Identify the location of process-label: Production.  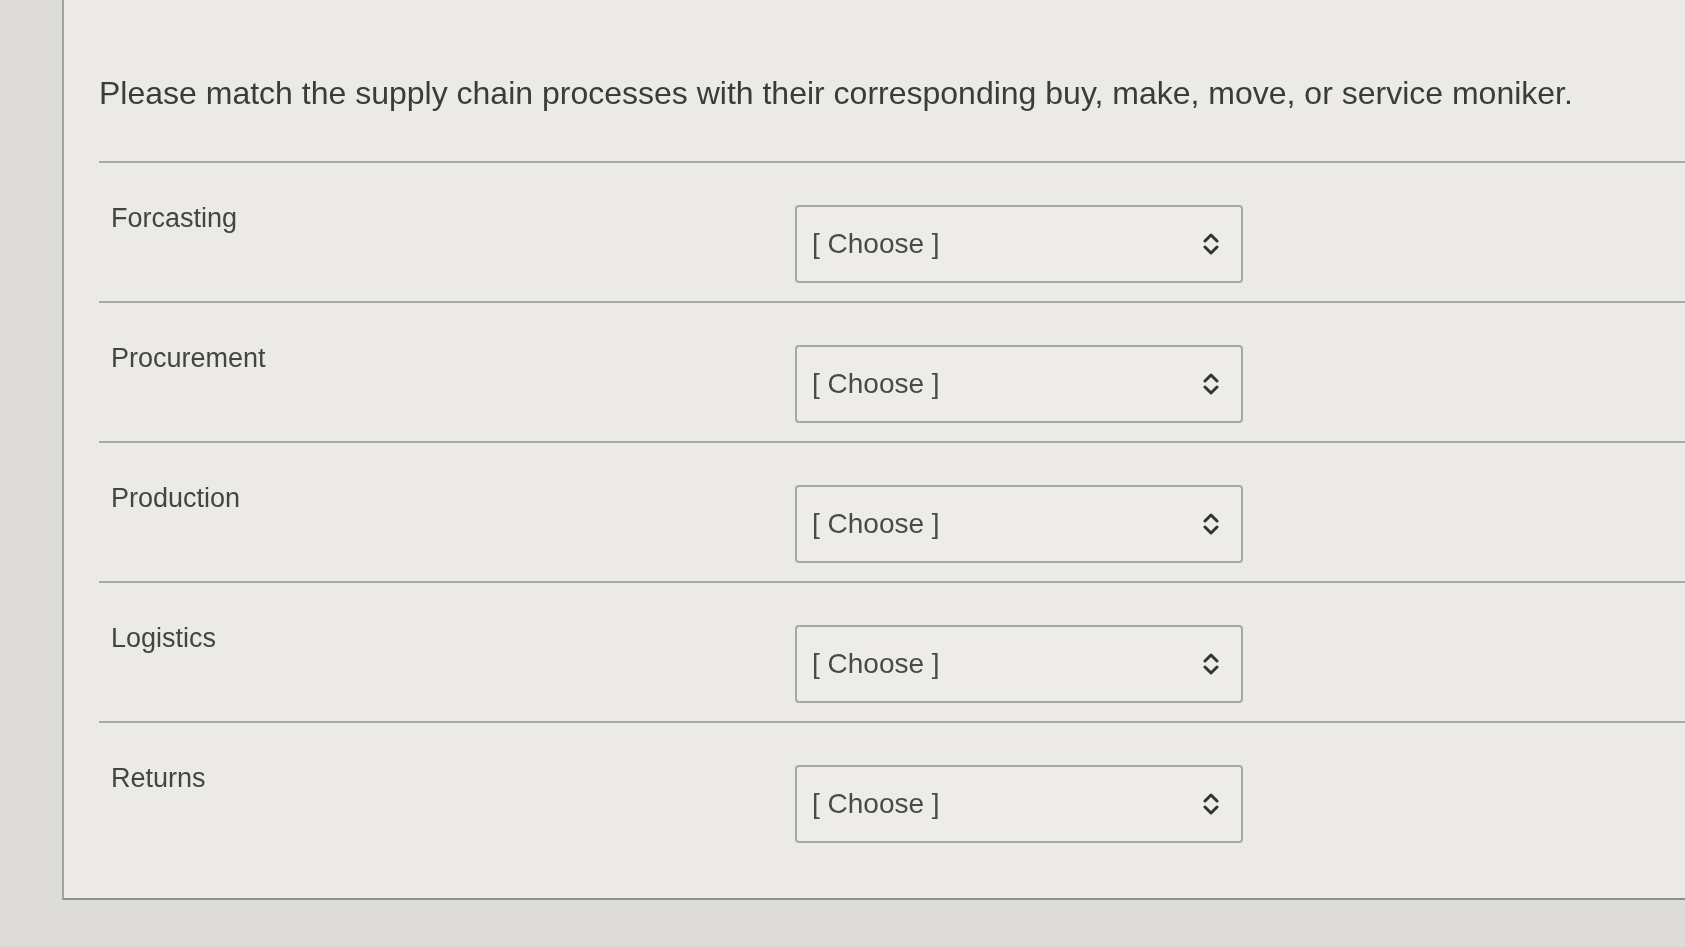
(176, 498).